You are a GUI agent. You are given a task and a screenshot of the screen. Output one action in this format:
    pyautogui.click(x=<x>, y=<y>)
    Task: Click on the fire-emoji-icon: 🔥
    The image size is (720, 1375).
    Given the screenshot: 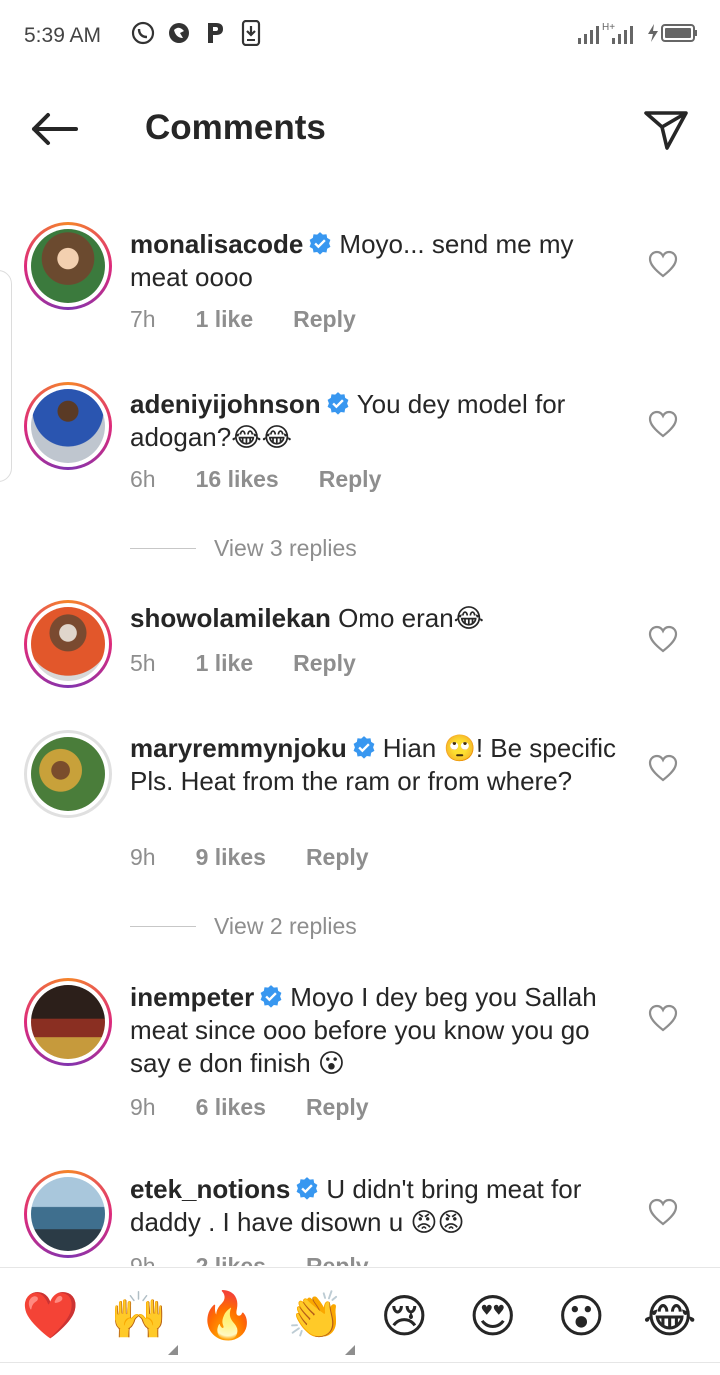 What is the action you would take?
    pyautogui.click(x=227, y=1315)
    